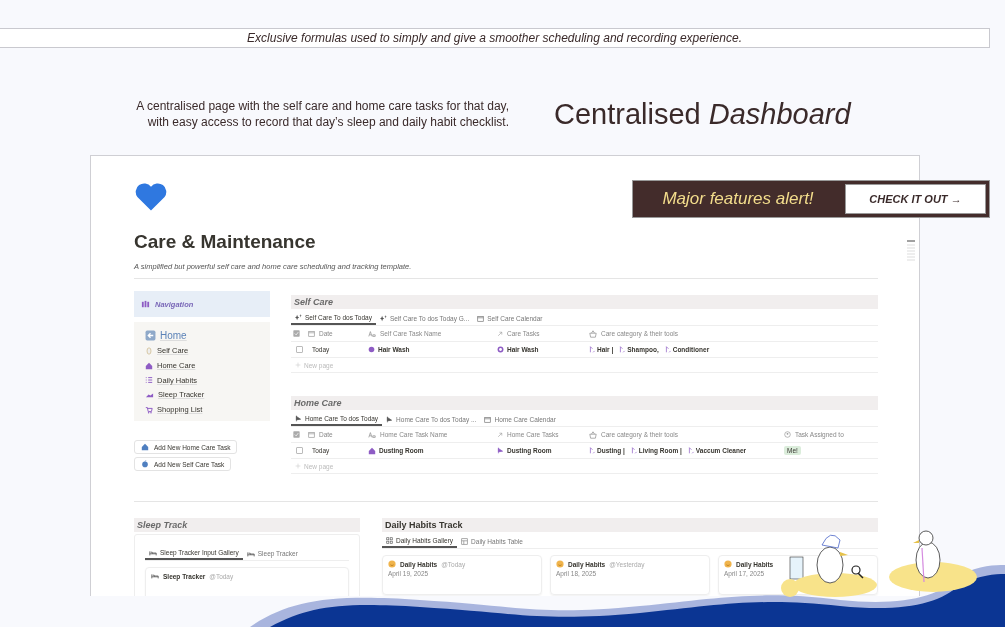 This screenshot has height=627, width=1005. Describe the element at coordinates (787, 434) in the screenshot. I see `person-icon` at that location.